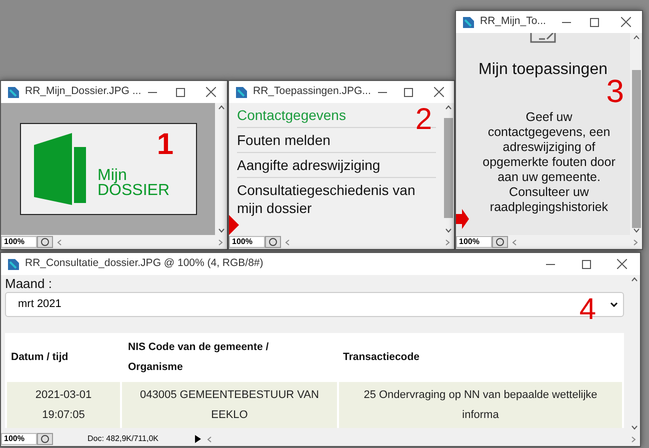  What do you see at coordinates (615, 91) in the screenshot?
I see `annotation-number: 3` at bounding box center [615, 91].